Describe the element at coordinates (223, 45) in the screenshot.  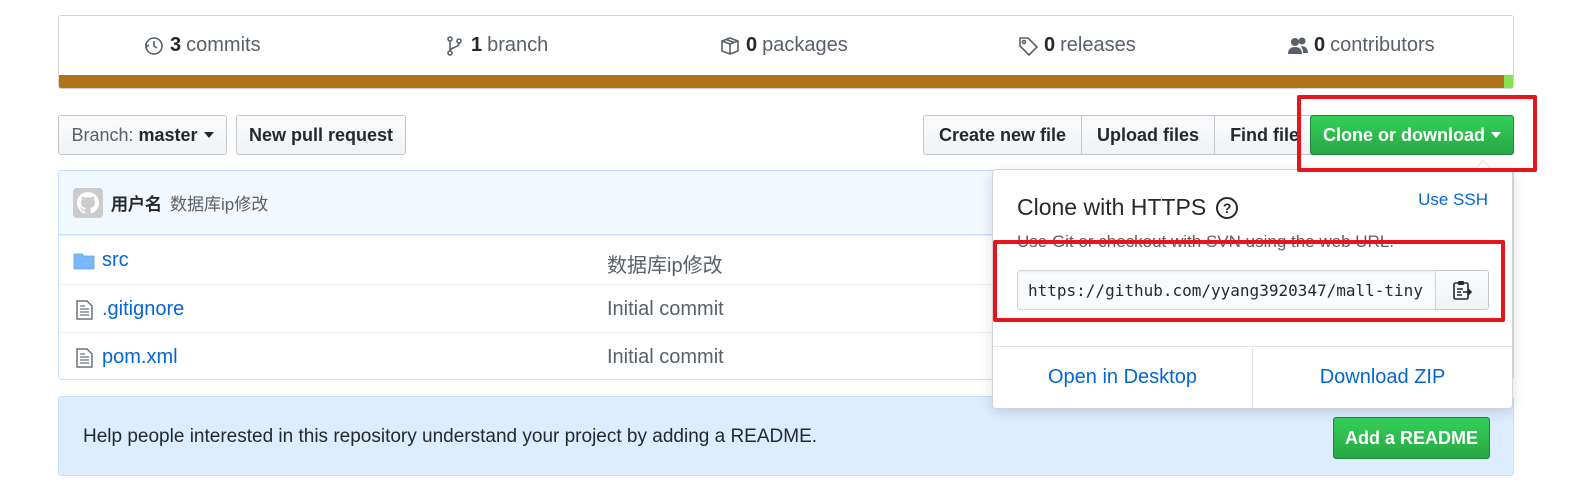
I see `commits-label: commits` at that location.